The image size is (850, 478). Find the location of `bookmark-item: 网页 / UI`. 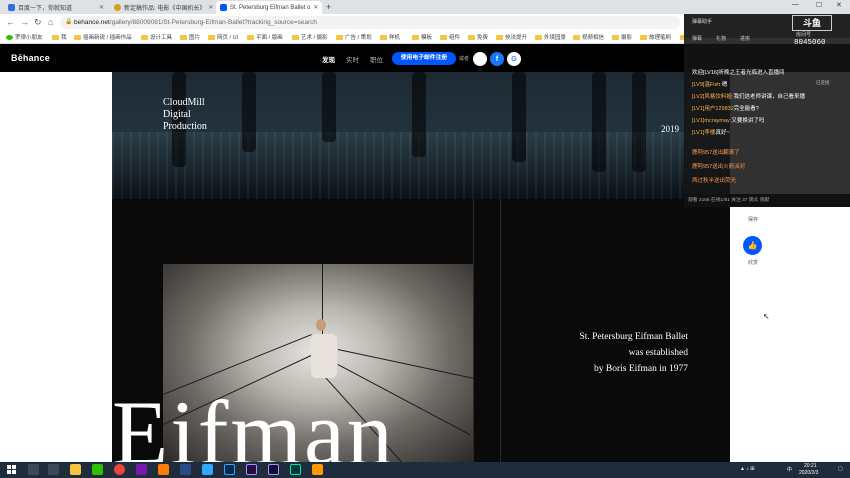

bookmark-item: 网页 / UI is located at coordinates (223, 37).